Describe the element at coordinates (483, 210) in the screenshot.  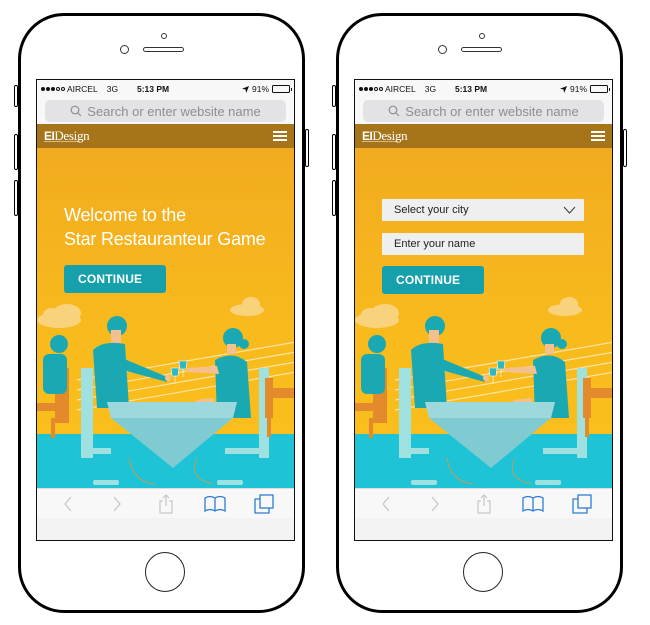
I see `city-select: Select your city` at that location.